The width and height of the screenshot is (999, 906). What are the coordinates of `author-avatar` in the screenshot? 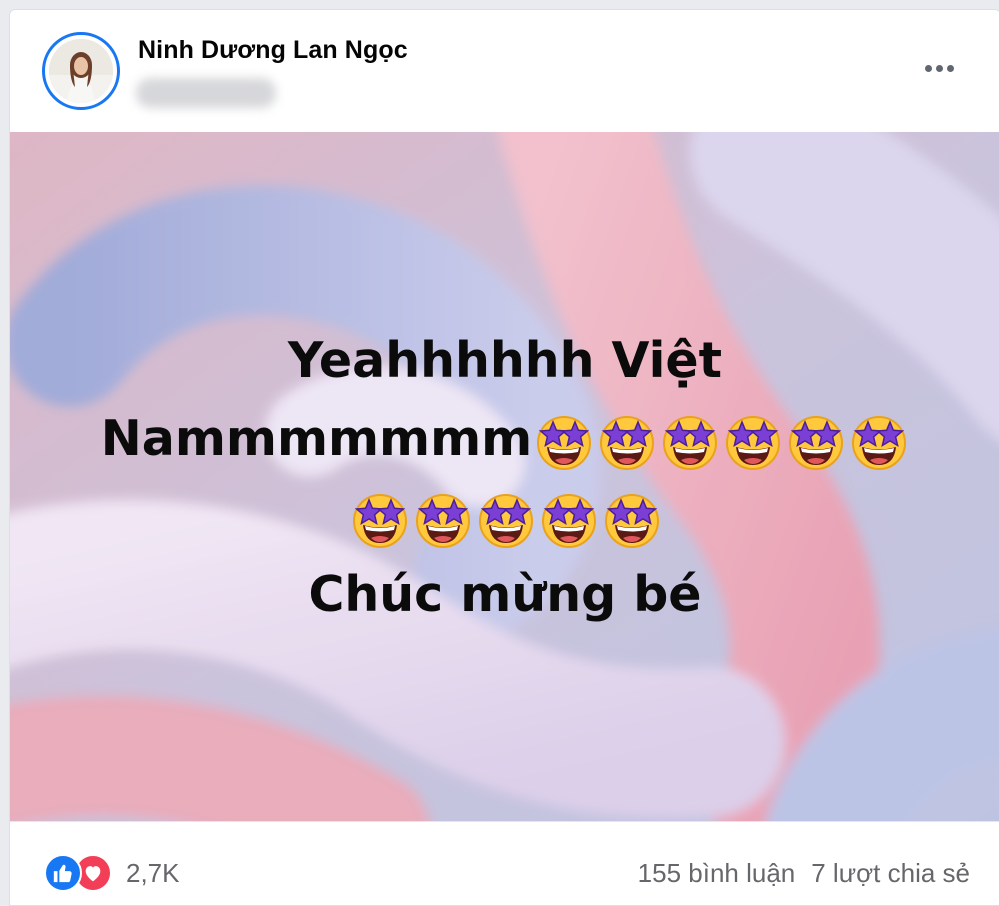 It's located at (81, 71).